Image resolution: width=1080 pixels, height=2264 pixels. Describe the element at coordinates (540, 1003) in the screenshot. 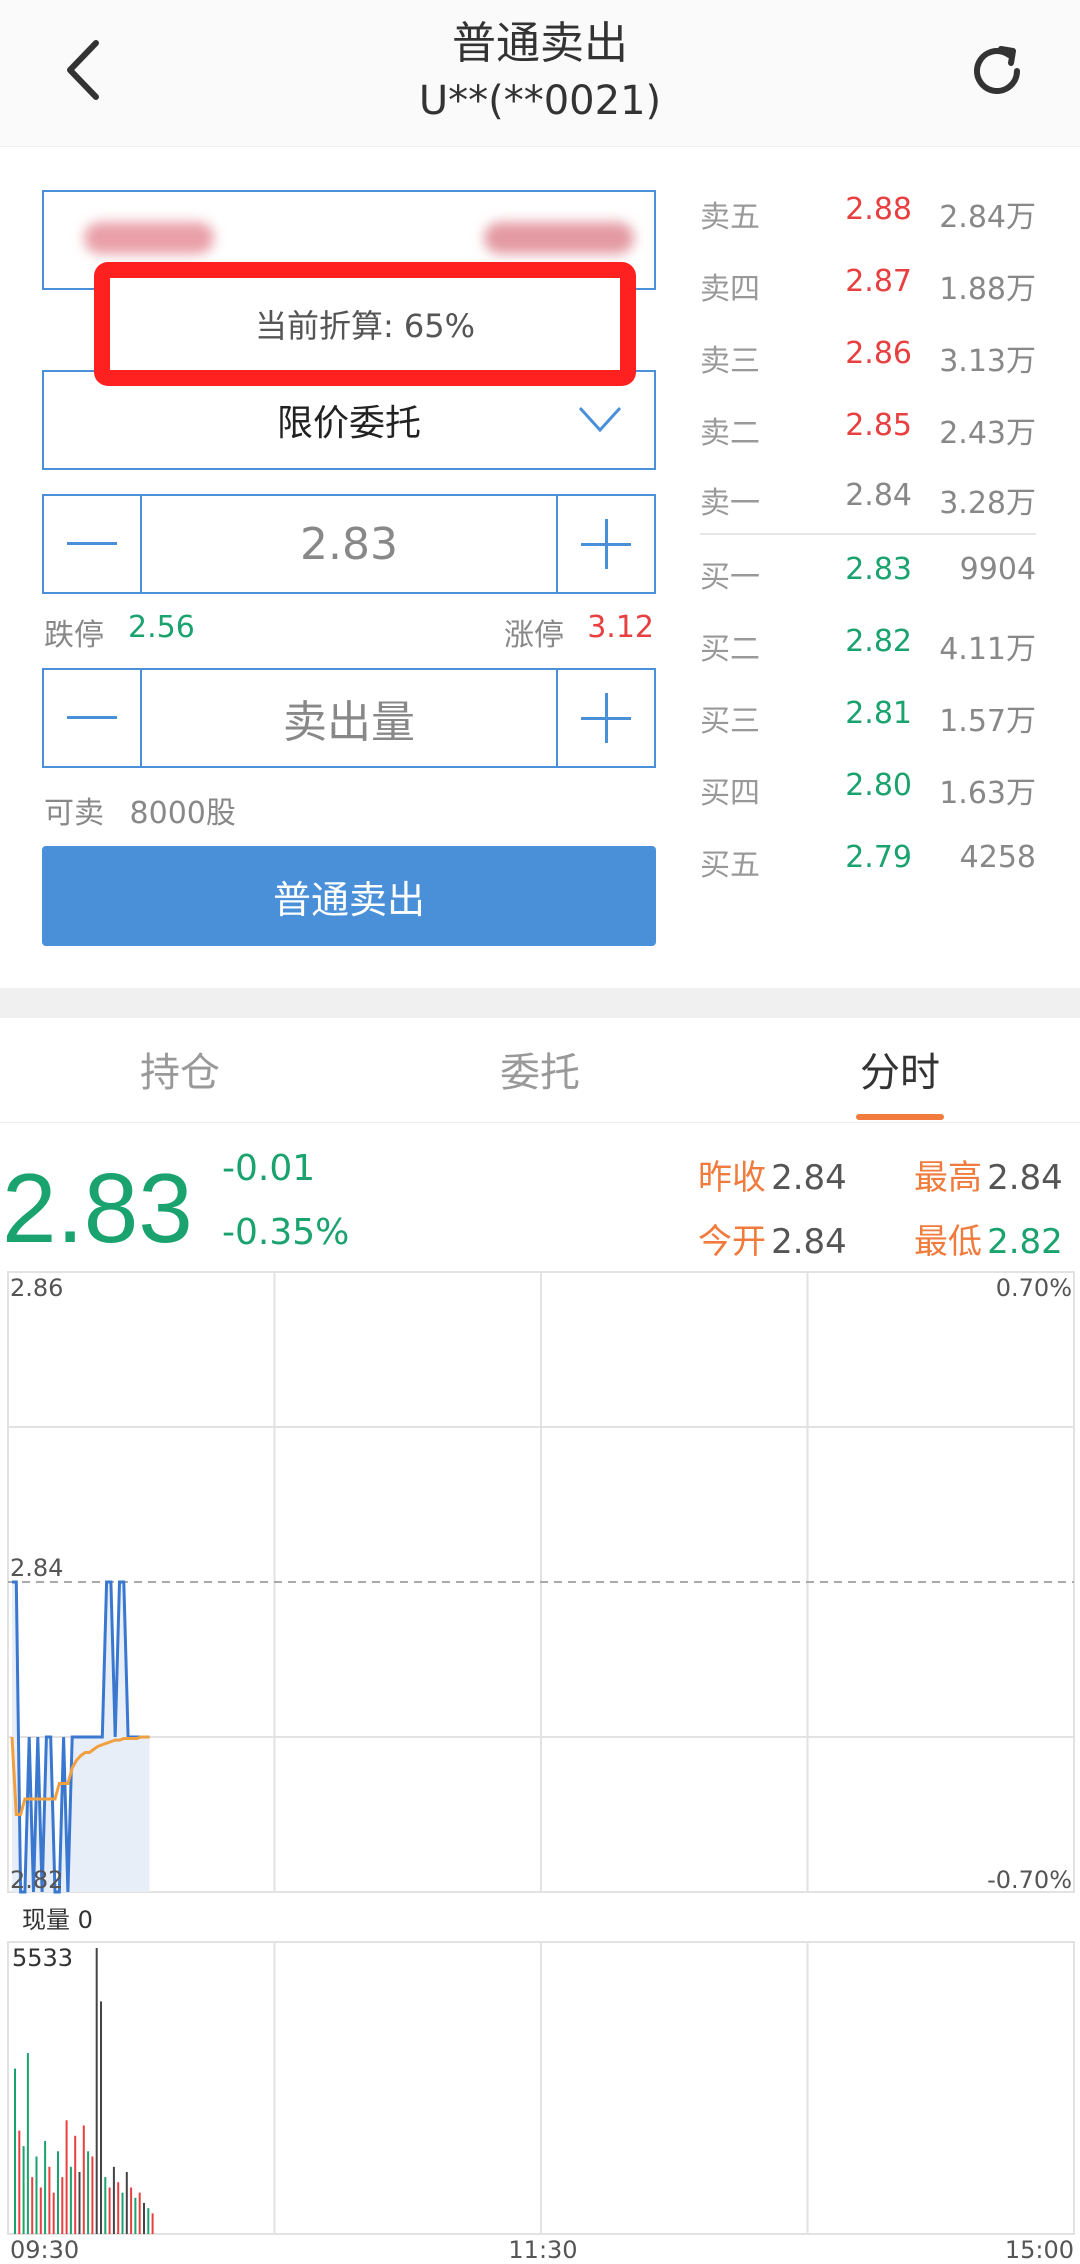

I see `section-divider` at that location.